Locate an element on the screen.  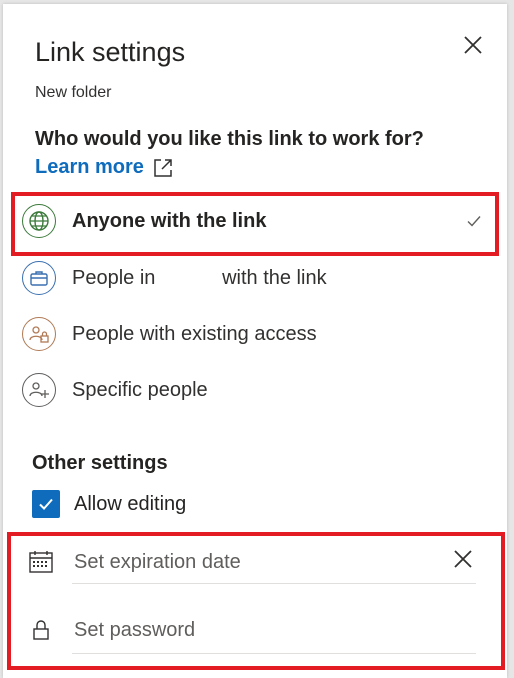
expiration-underline is located at coordinates (274, 583).